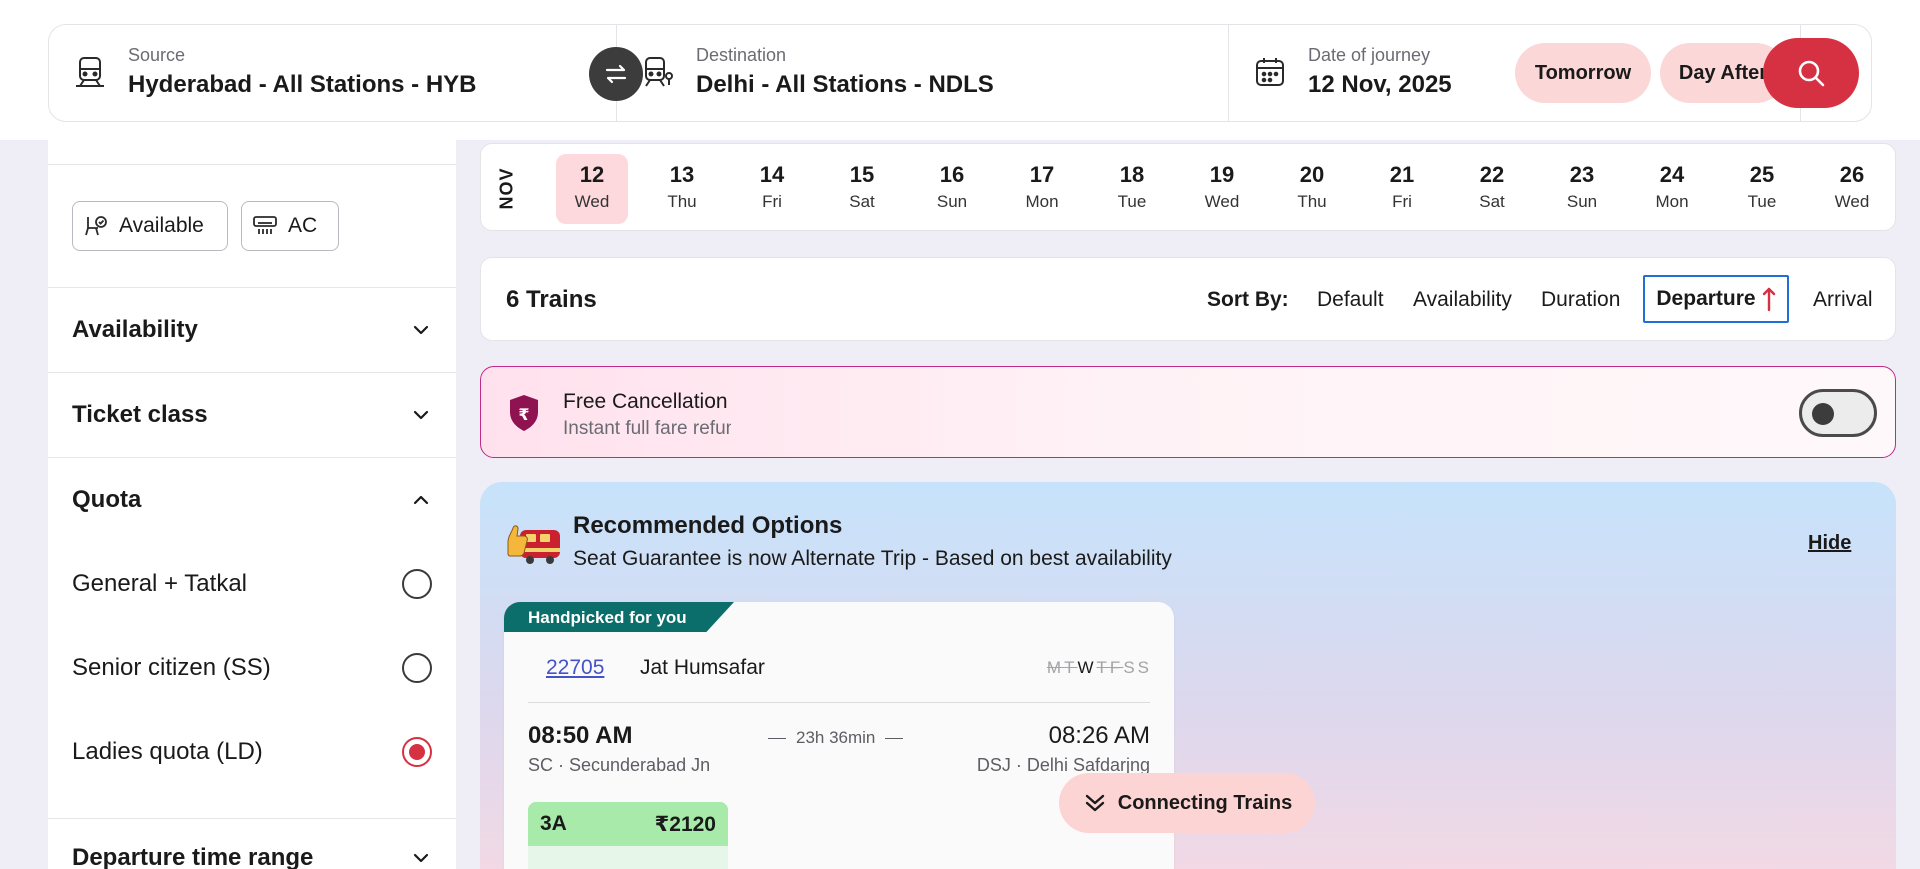  What do you see at coordinates (1762, 189) in the screenshot?
I see `date-chip: 25 Tue` at bounding box center [1762, 189].